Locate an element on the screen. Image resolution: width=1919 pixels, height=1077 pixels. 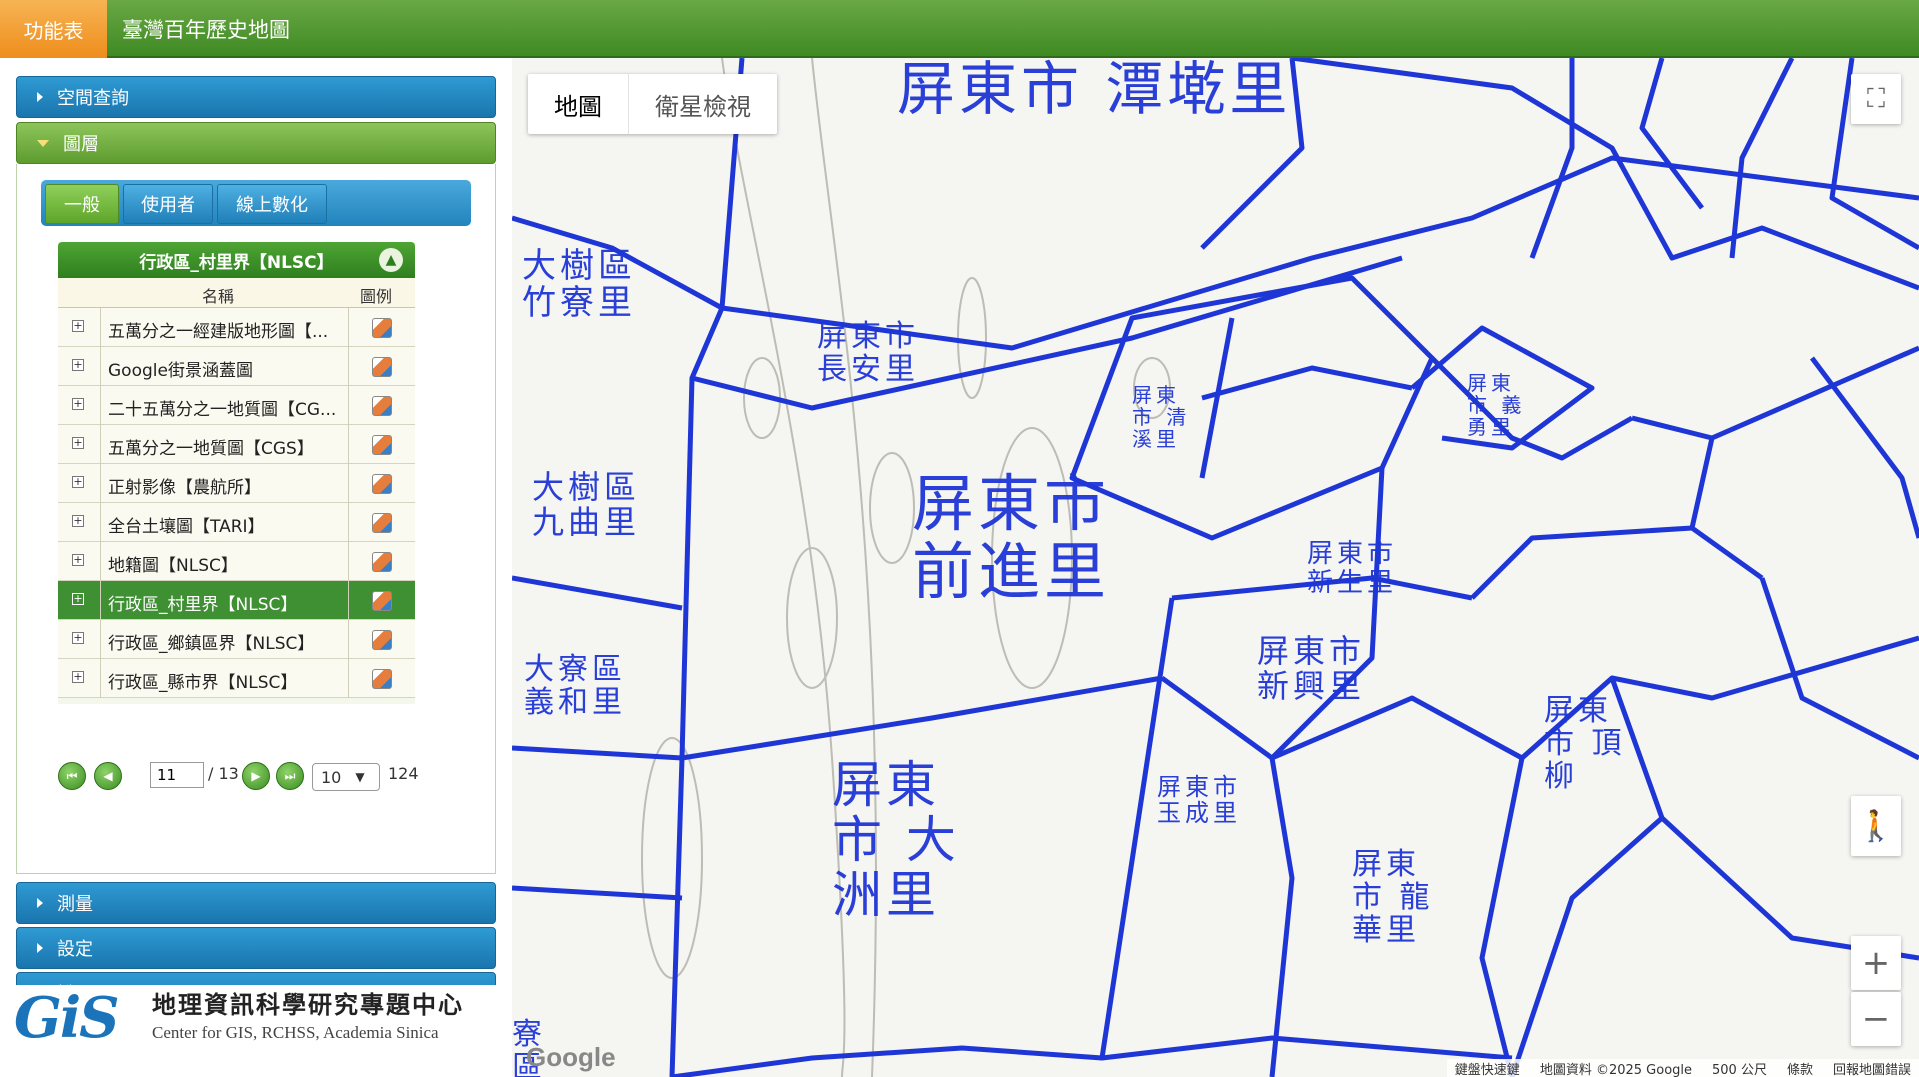
col-legend-header: 圖例 is located at coordinates (376, 296).